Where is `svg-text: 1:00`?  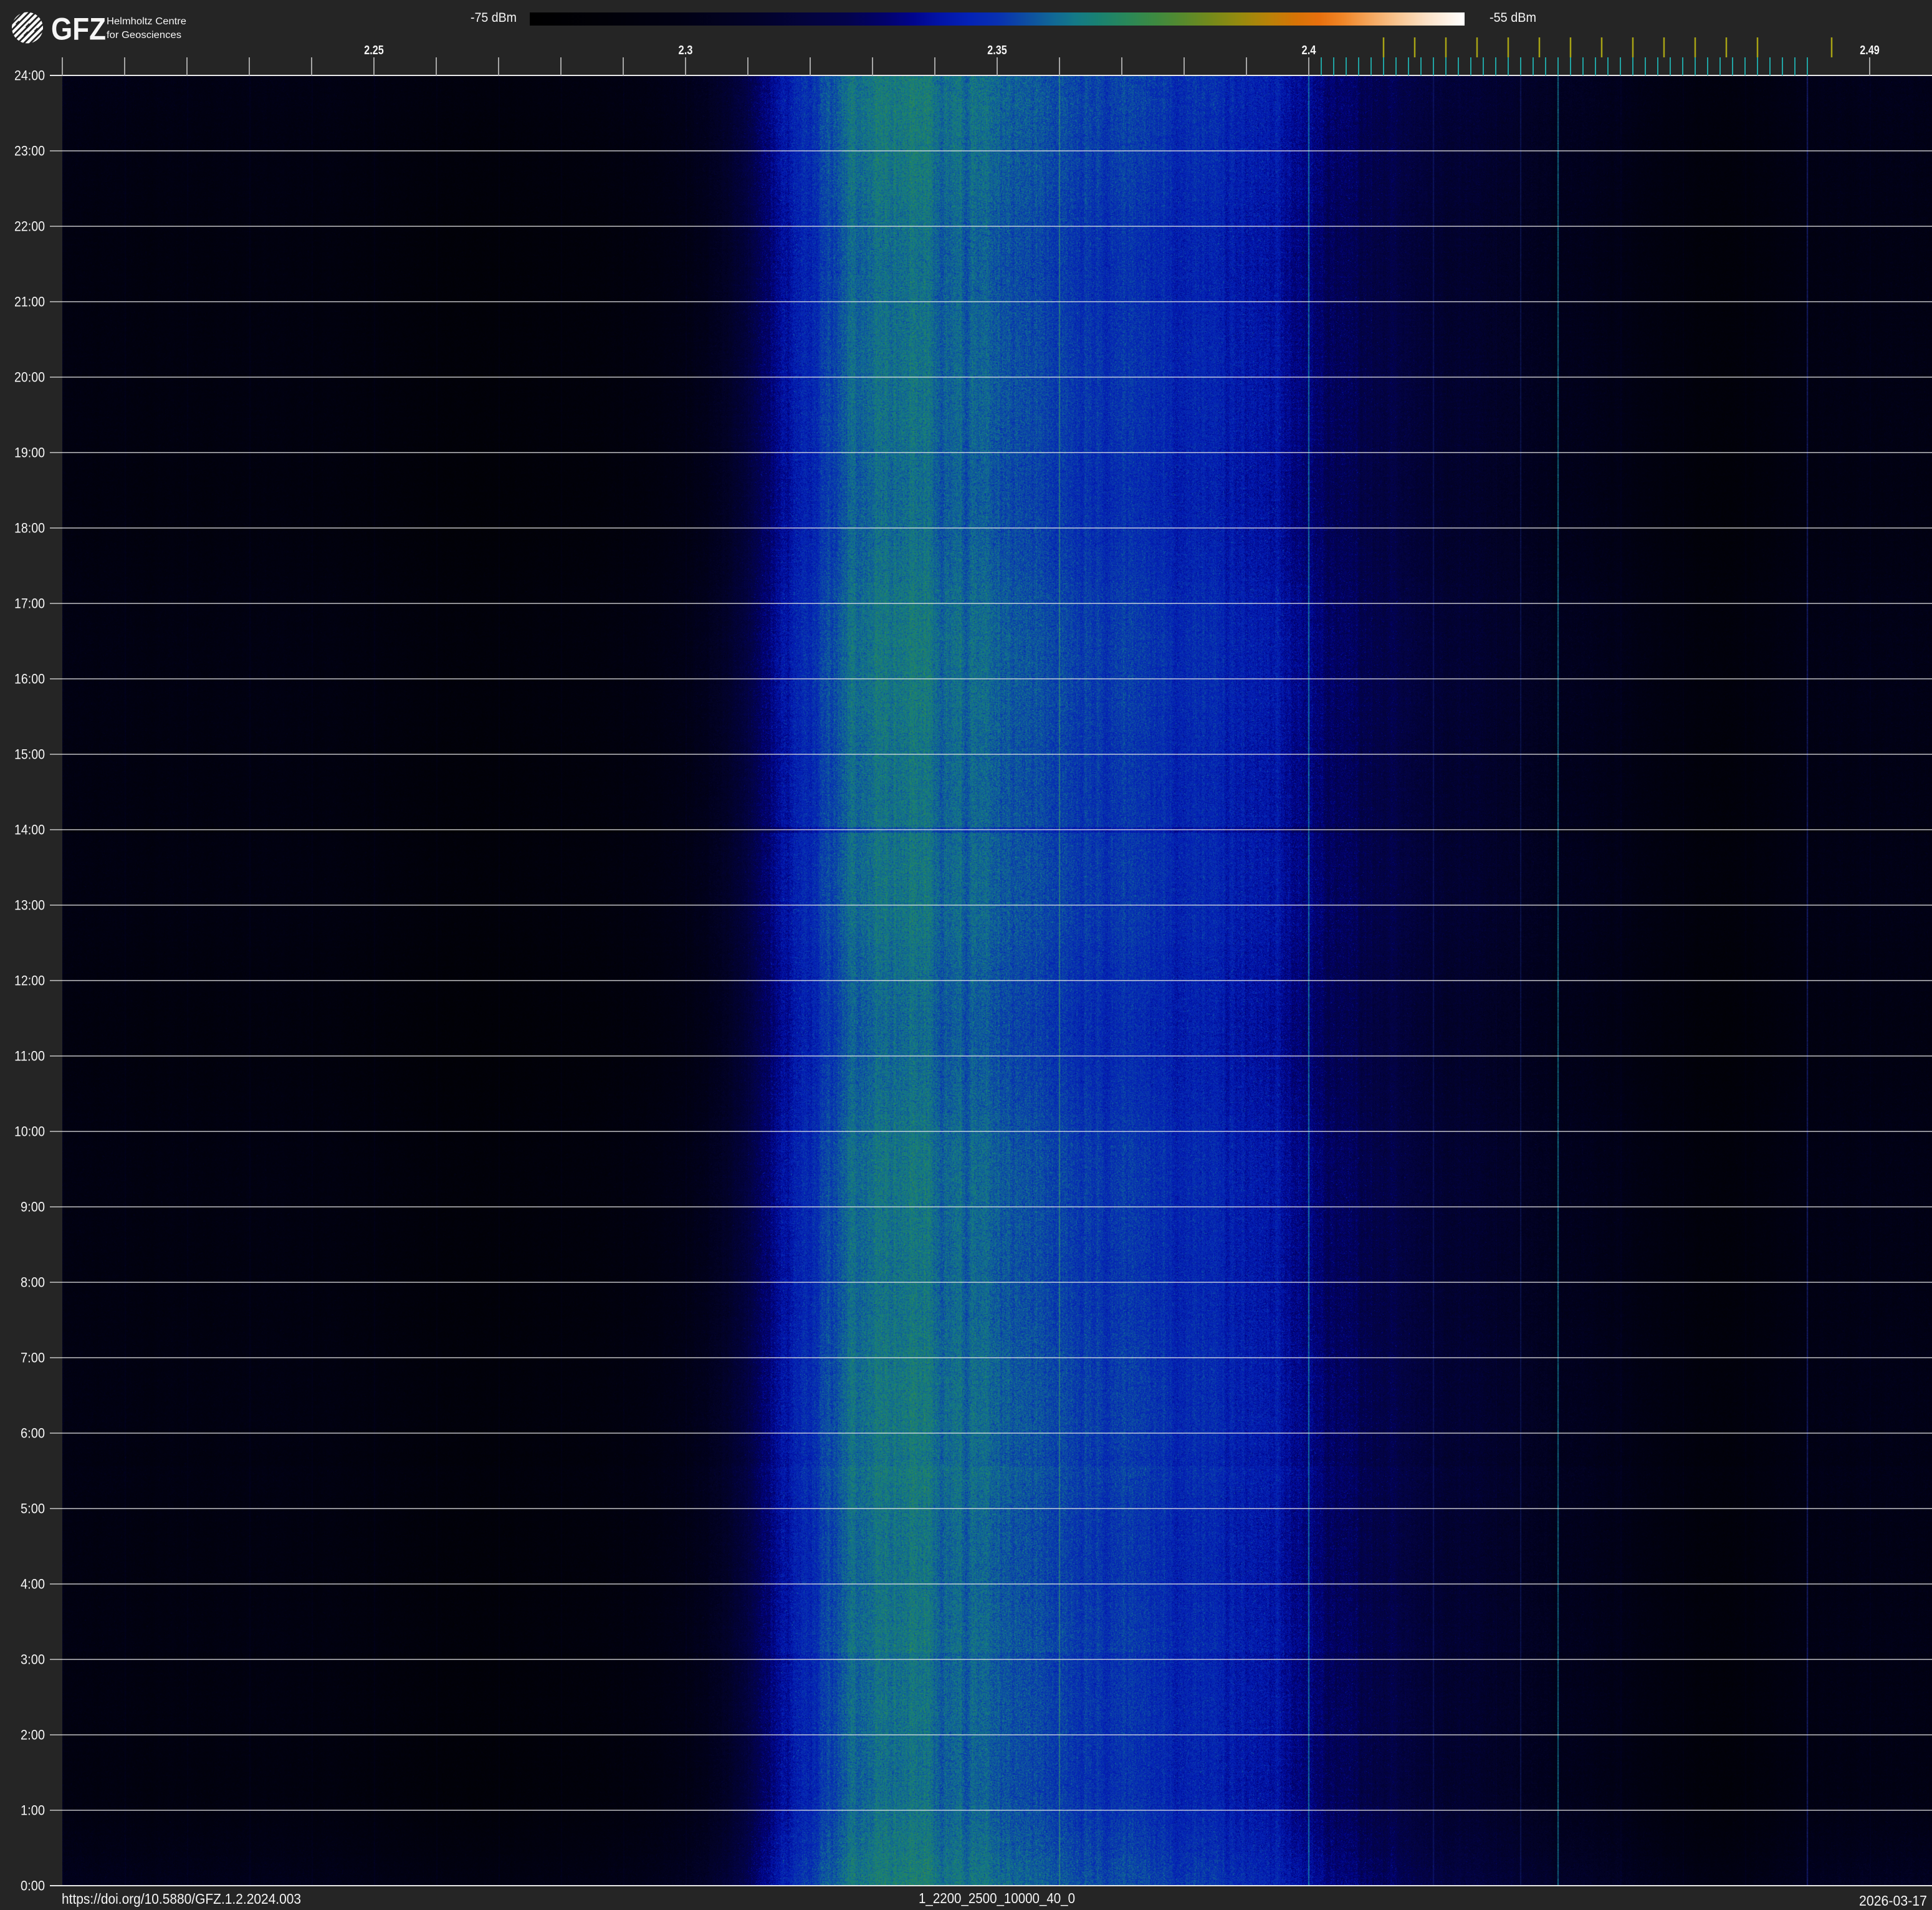 svg-text: 1:00 is located at coordinates (33, 1810).